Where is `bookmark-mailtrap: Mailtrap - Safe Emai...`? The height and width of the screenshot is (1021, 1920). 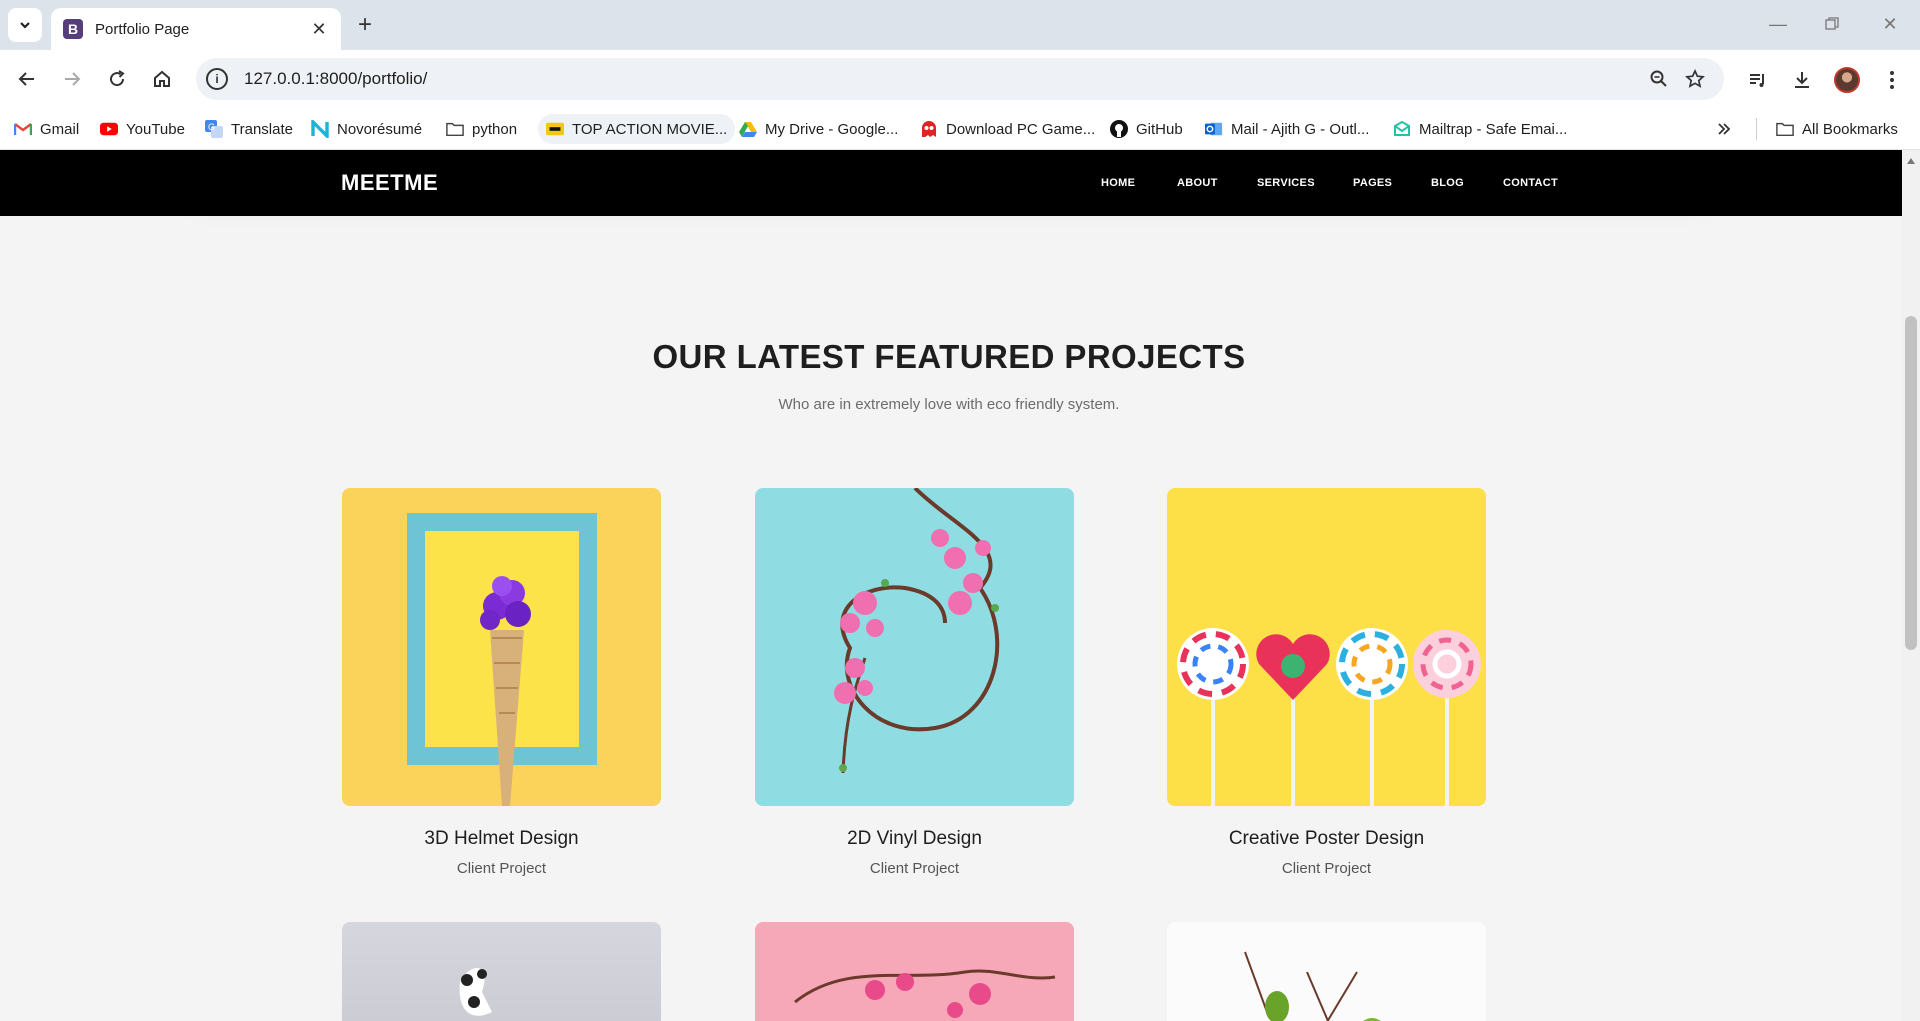 bookmark-mailtrap: Mailtrap - Safe Emai... is located at coordinates (1480, 129).